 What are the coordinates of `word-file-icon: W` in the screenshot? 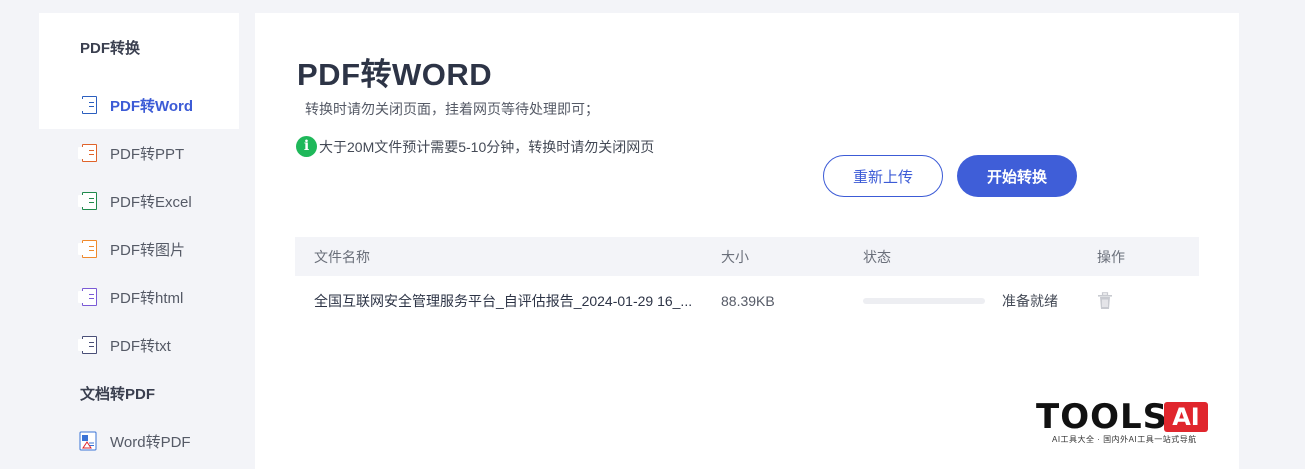 It's located at (88, 105).